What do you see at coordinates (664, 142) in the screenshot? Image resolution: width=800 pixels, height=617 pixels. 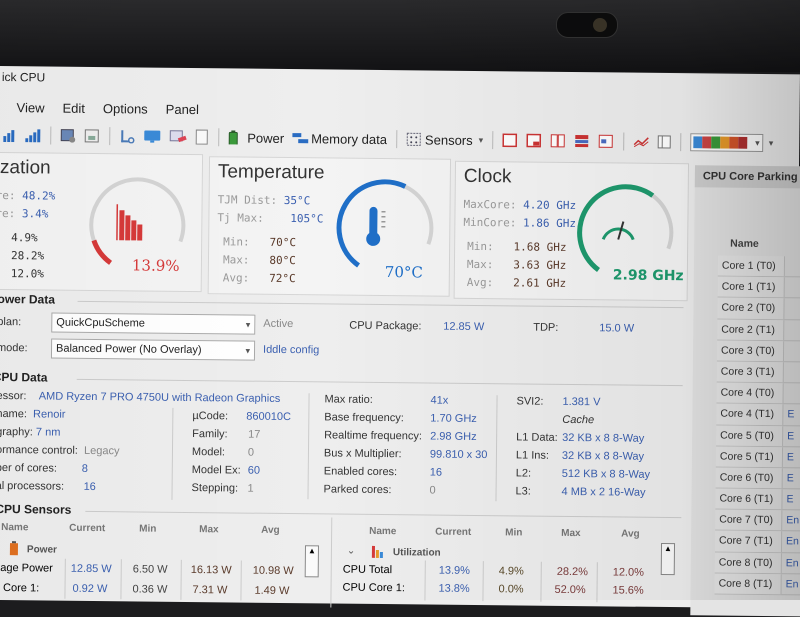 I see `list-panel-icon` at bounding box center [664, 142].